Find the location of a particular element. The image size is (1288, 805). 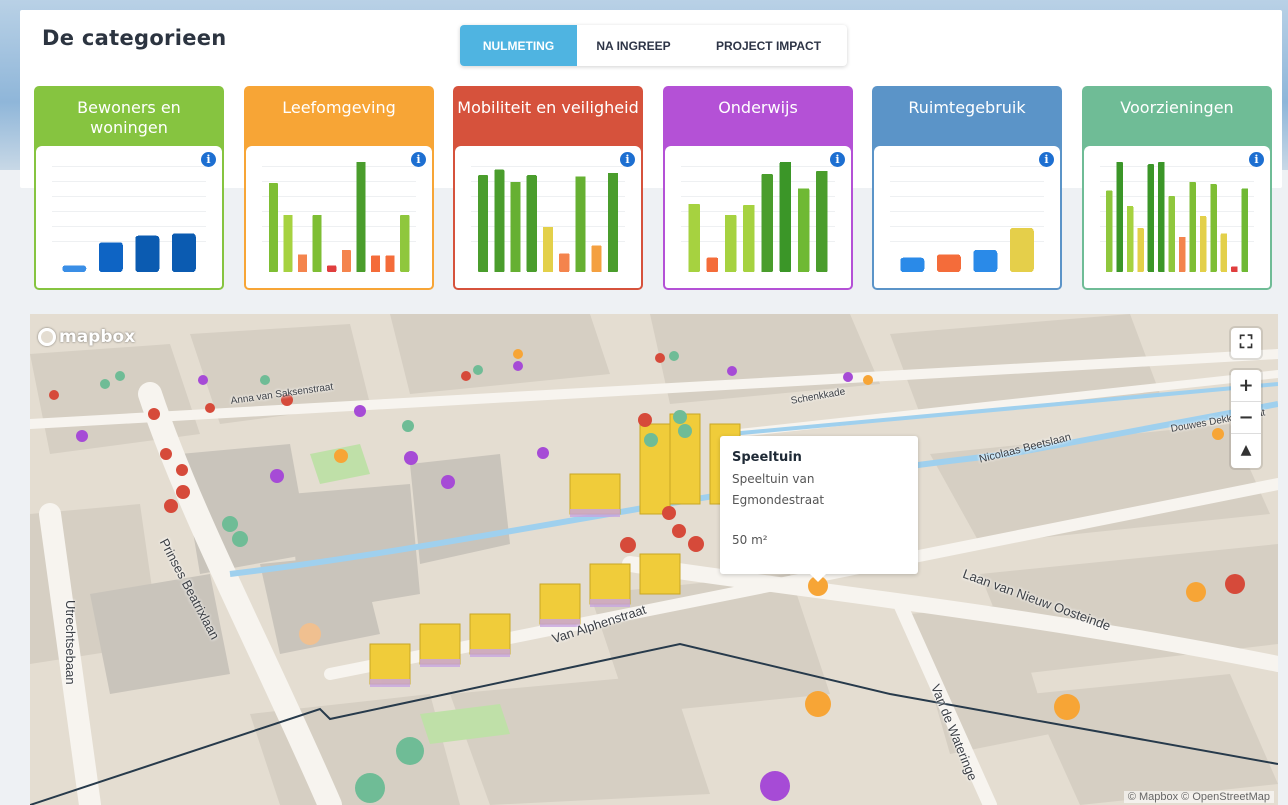

category-title: Ruimtegebruik is located at coordinates (967, 117).